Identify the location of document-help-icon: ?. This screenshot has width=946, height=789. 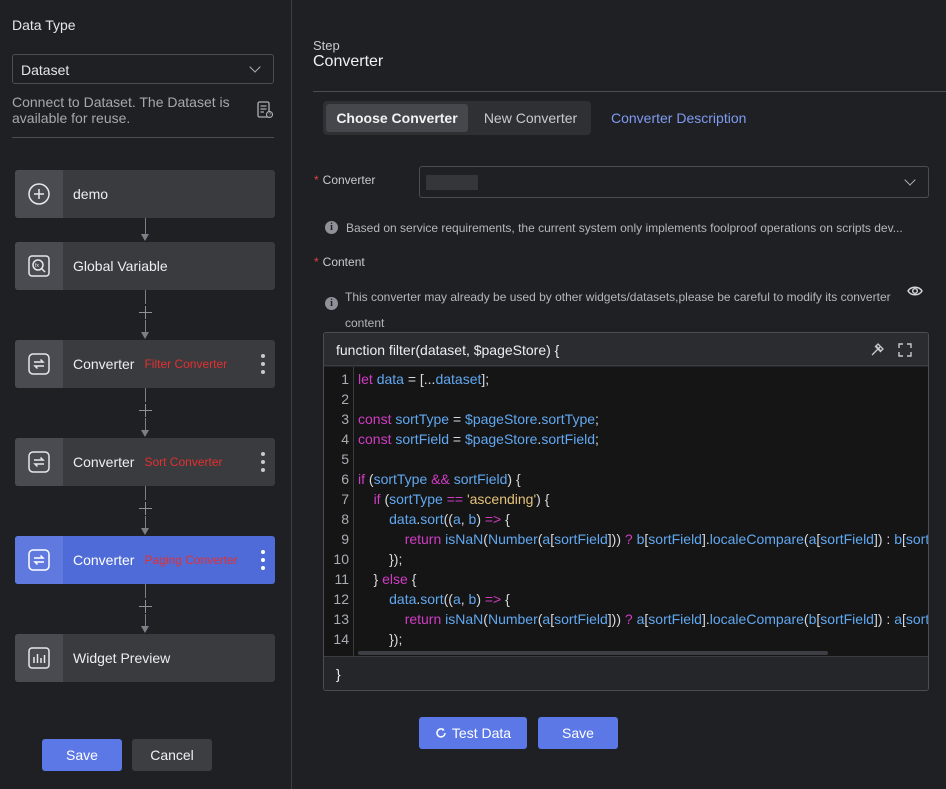
(265, 110).